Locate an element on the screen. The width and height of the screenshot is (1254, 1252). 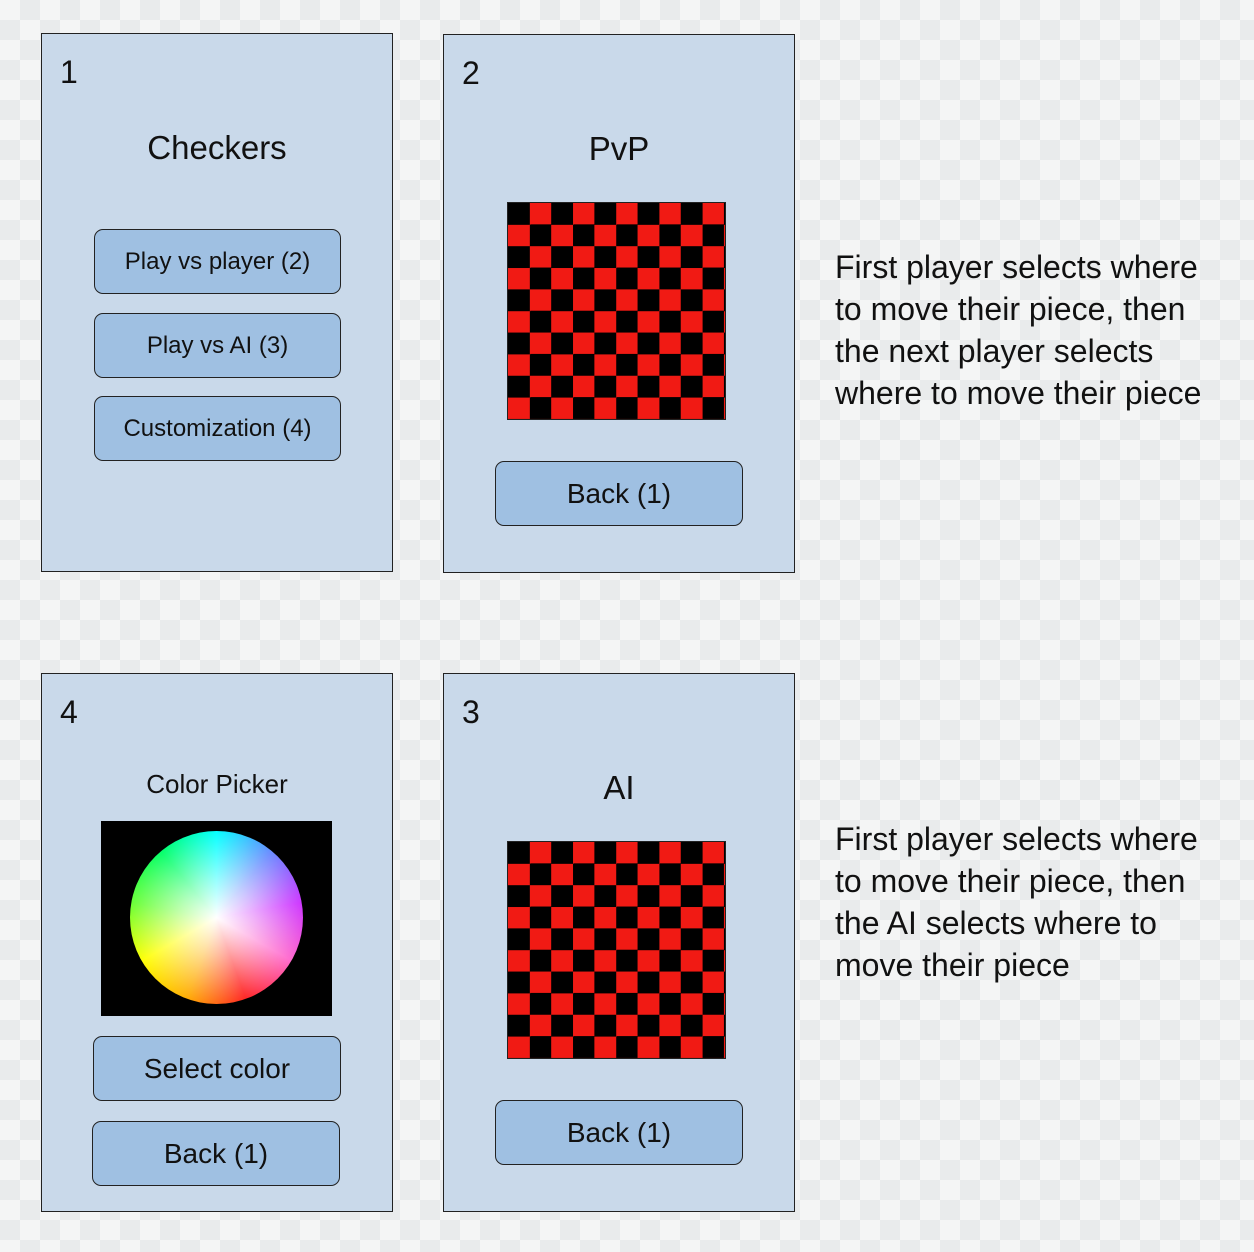
play-vs-player-button: Play vs player (2) is located at coordinates (217, 261).